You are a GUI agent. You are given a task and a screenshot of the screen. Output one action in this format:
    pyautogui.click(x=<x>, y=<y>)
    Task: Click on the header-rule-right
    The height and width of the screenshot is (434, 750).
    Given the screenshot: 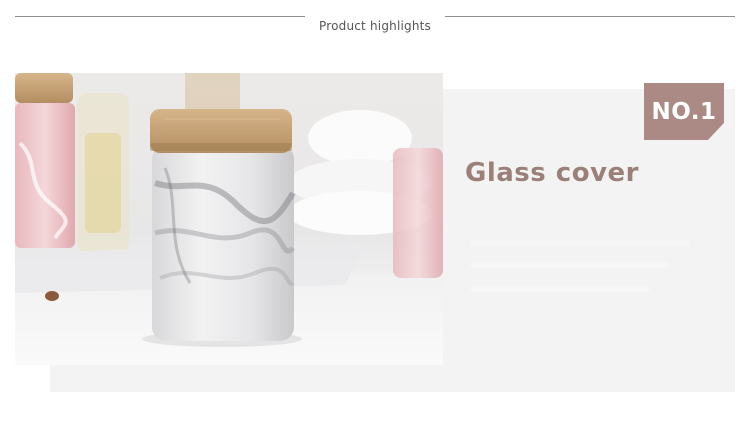 What is the action you would take?
    pyautogui.click(x=590, y=16)
    